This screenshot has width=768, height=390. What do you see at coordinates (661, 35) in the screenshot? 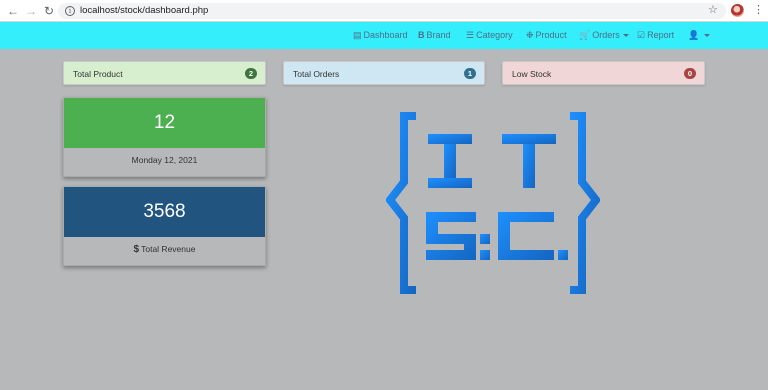
I see `nav-label: Report` at bounding box center [661, 35].